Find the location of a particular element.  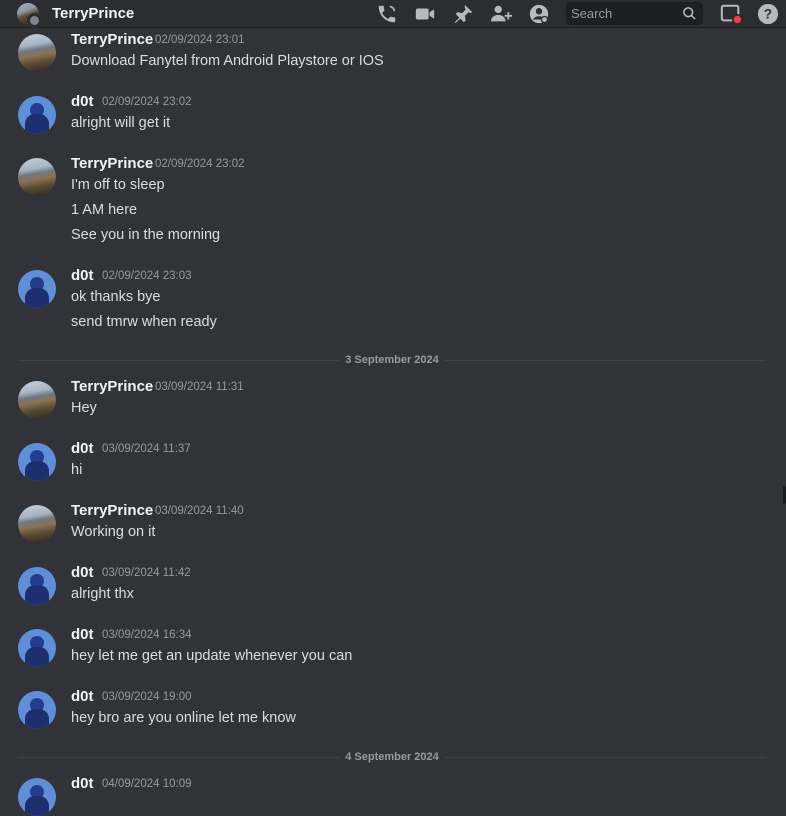

message-text: ok thanks bye is located at coordinates (116, 297).